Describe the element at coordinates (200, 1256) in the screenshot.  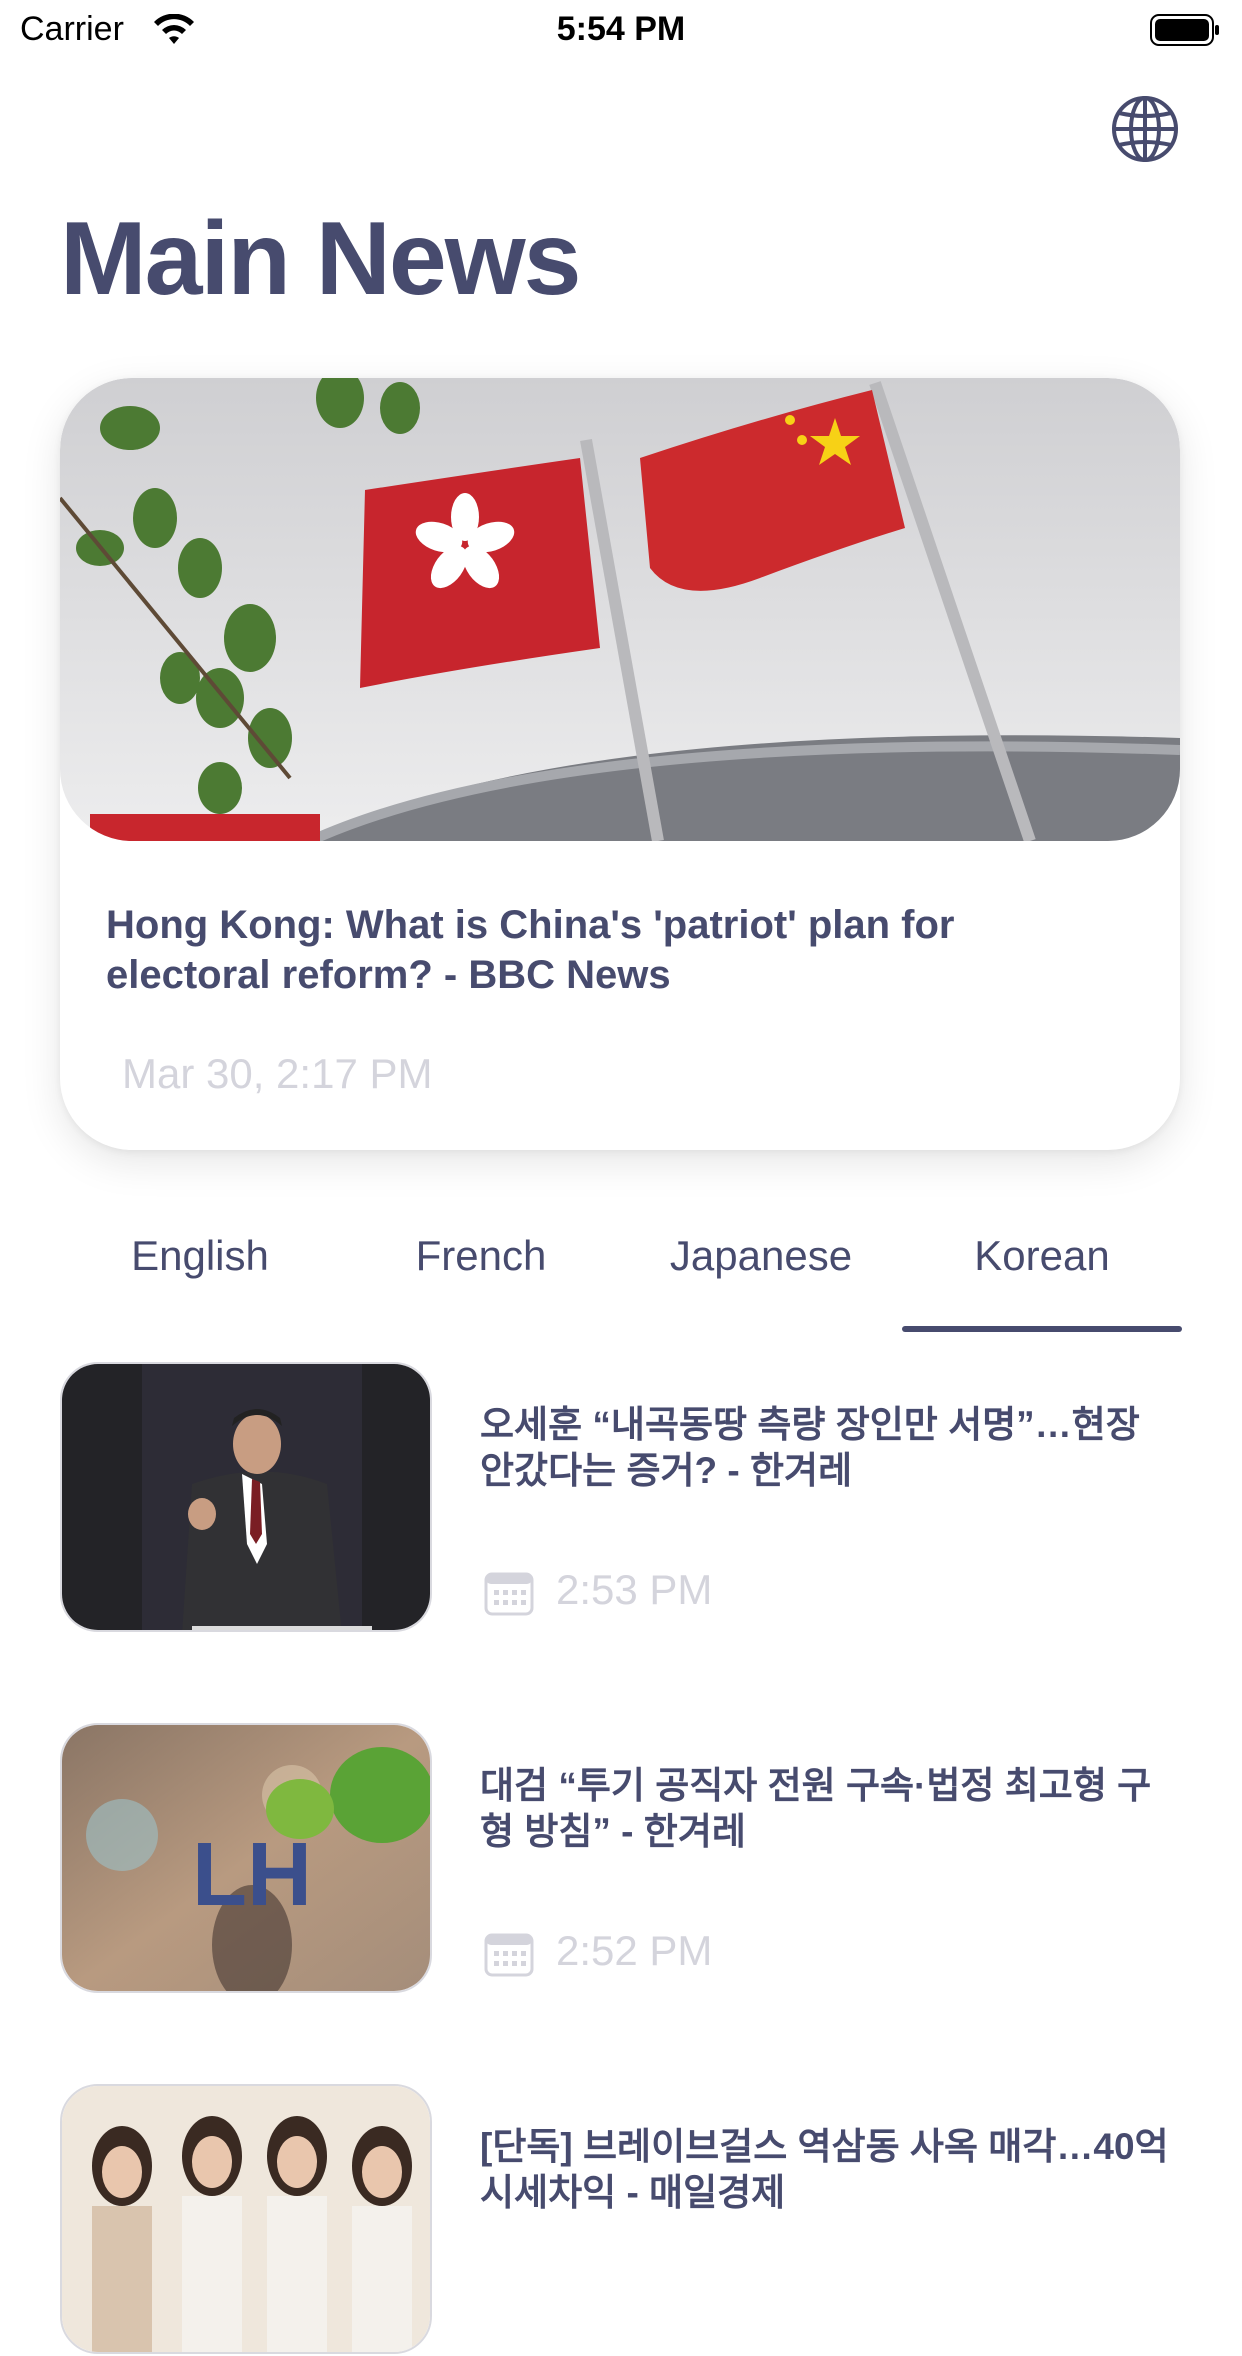
I see `tab-english: English` at that location.